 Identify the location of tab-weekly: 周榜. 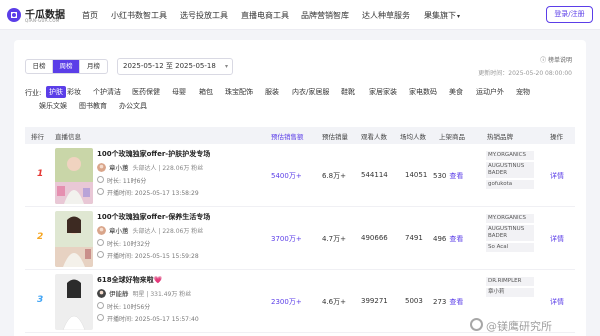
(66, 66).